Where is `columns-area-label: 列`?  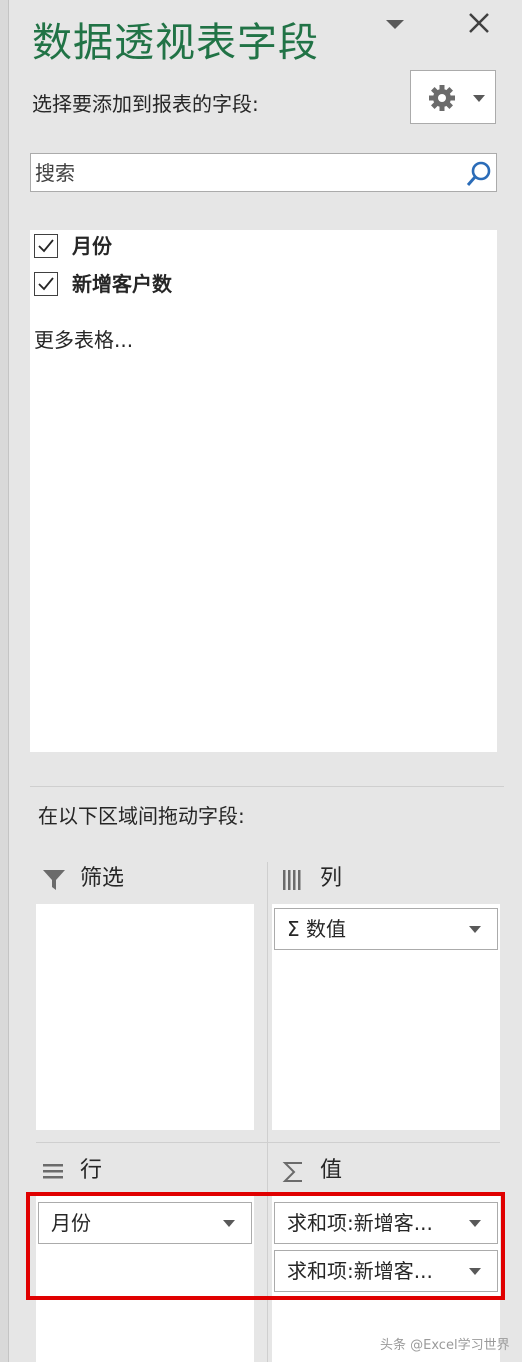 columns-area-label: 列 is located at coordinates (331, 878).